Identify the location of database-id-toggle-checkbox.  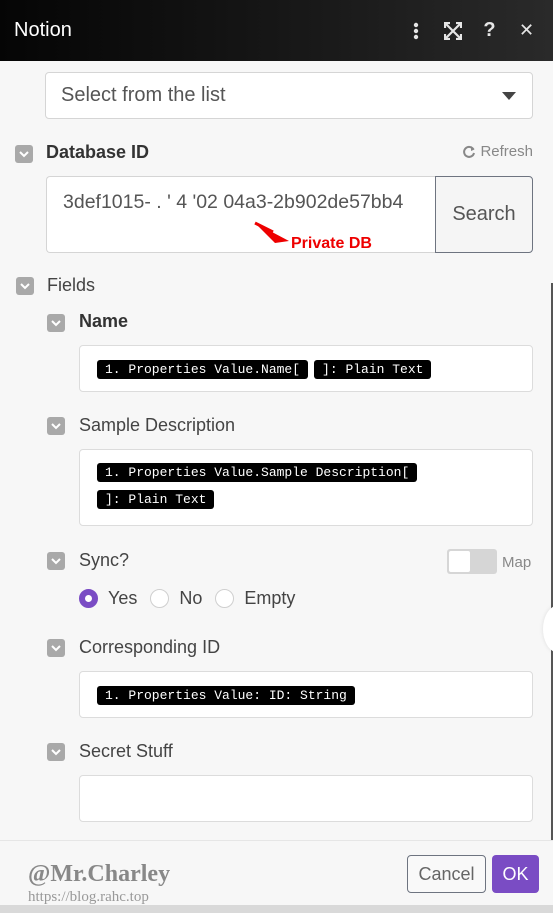
(24, 154).